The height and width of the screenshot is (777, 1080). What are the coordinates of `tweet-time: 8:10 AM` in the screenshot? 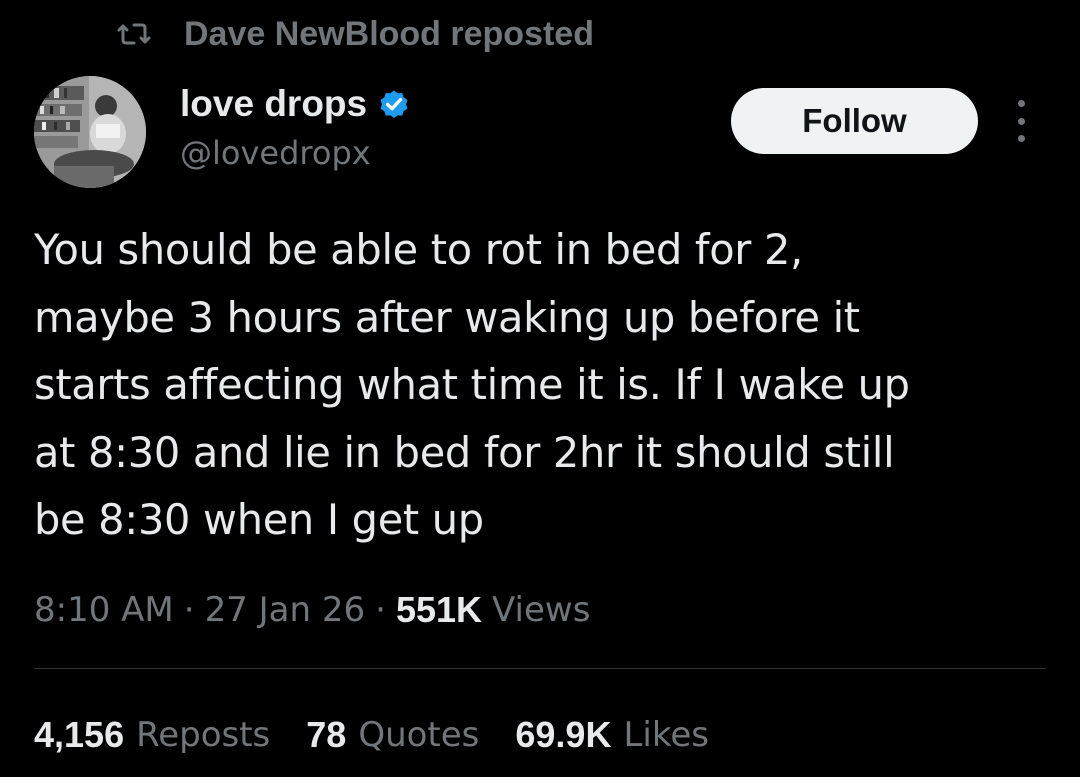 It's located at (104, 610).